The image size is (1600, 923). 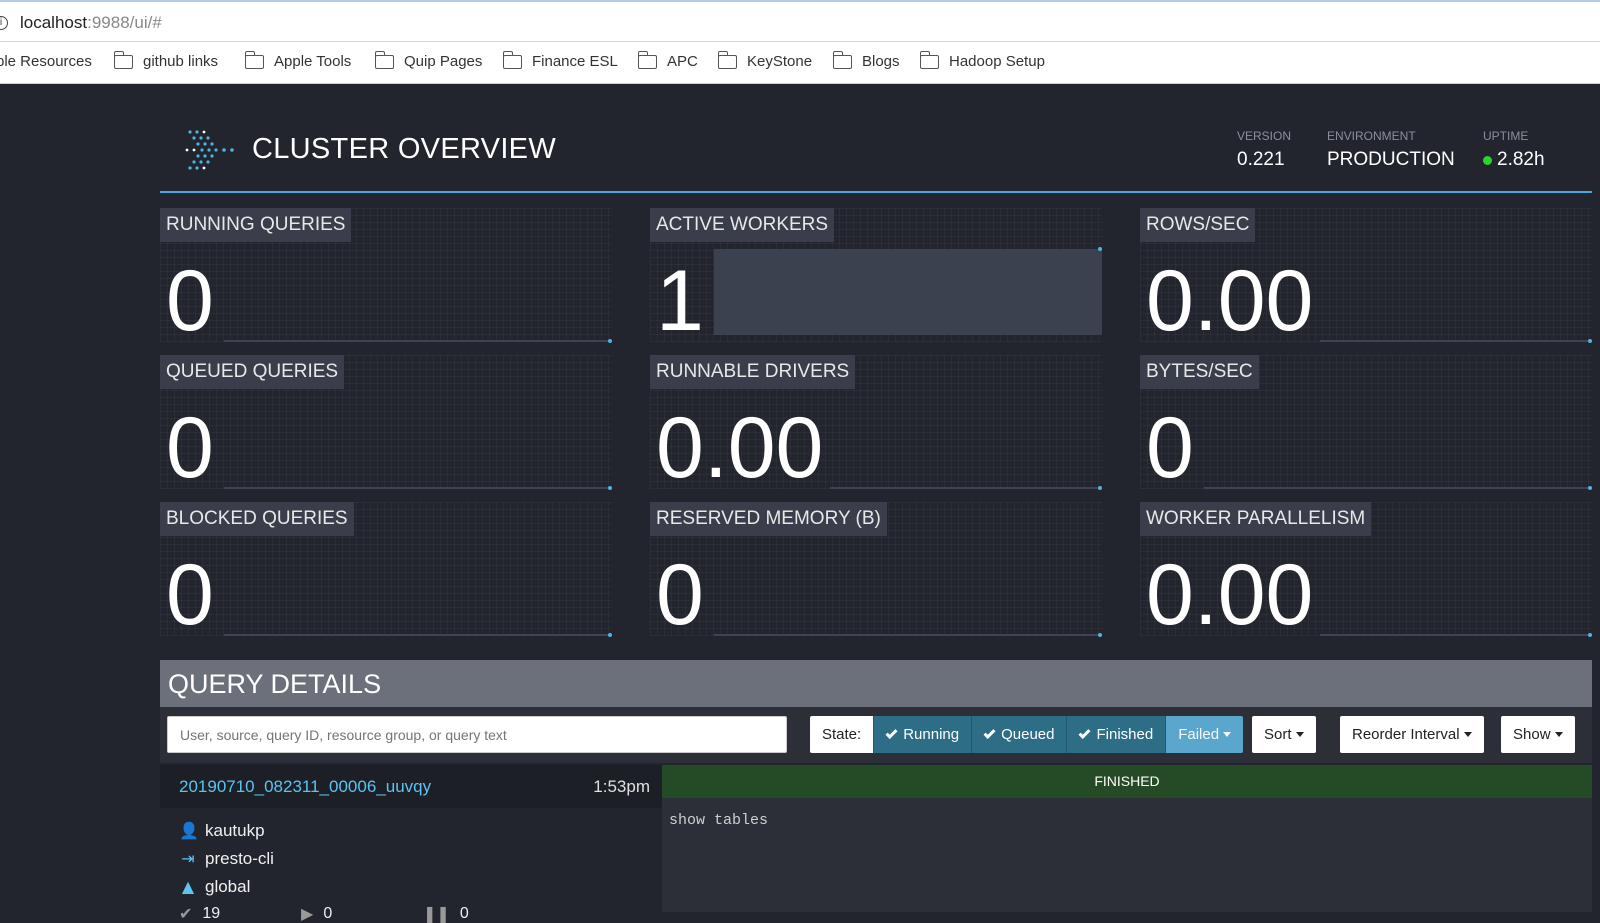 I want to click on bookmark-apc: APC, so click(x=667, y=60).